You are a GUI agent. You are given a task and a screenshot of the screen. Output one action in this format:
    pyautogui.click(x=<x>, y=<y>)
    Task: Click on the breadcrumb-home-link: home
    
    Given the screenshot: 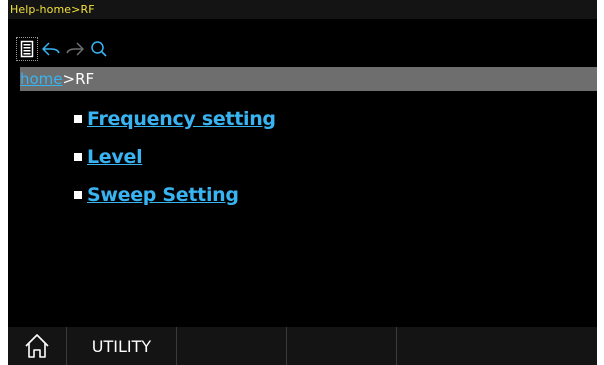 What is the action you would take?
    pyautogui.click(x=41, y=79)
    